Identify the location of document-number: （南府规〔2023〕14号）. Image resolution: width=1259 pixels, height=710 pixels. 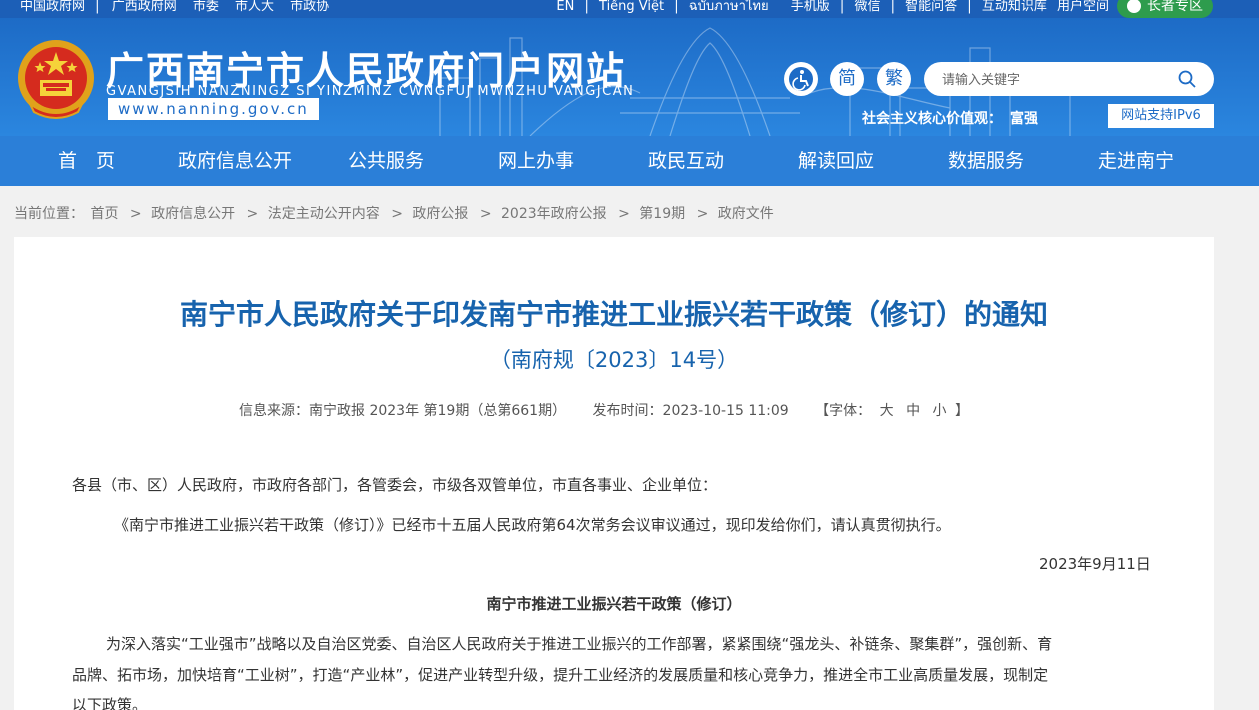
(614, 360).